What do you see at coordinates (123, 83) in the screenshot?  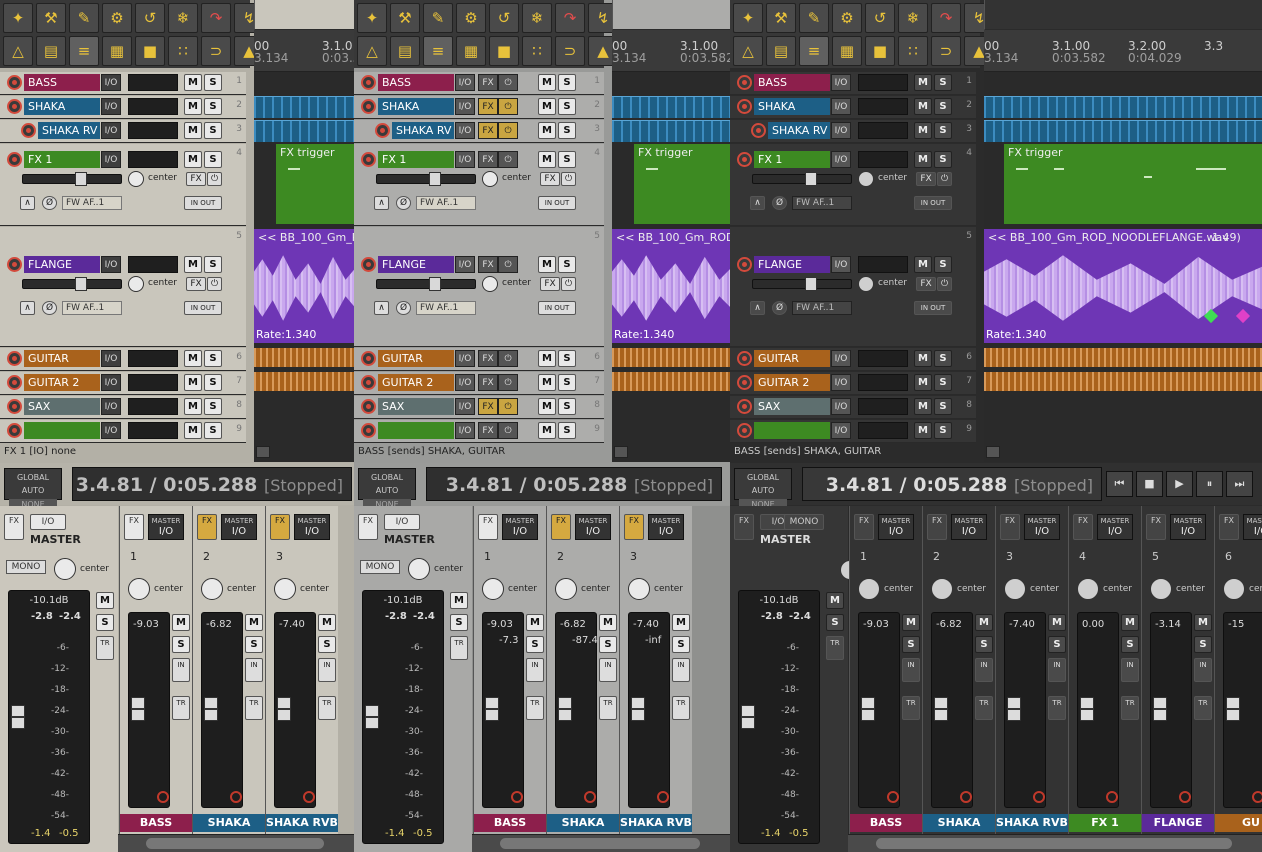 I see `track-row-1: 1 BASS I/O M S` at bounding box center [123, 83].